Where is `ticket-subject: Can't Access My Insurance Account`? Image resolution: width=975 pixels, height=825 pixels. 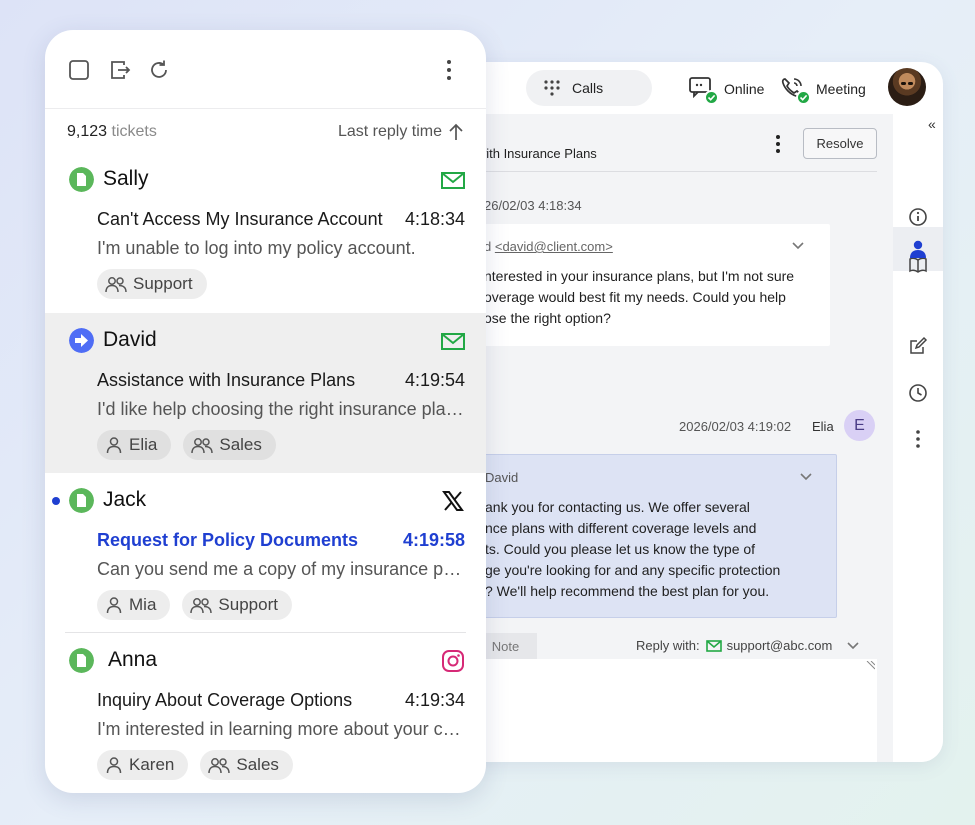
ticket-subject: Can't Access My Insurance Account is located at coordinates (240, 219).